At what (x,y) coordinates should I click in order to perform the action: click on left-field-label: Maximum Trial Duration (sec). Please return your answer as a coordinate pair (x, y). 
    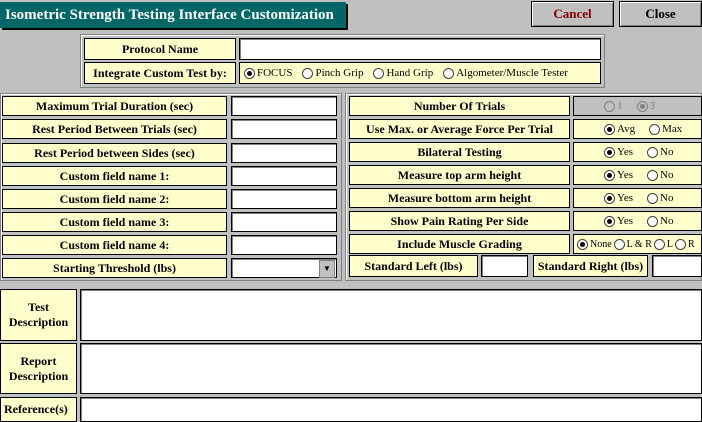
    Looking at the image, I should click on (114, 106).